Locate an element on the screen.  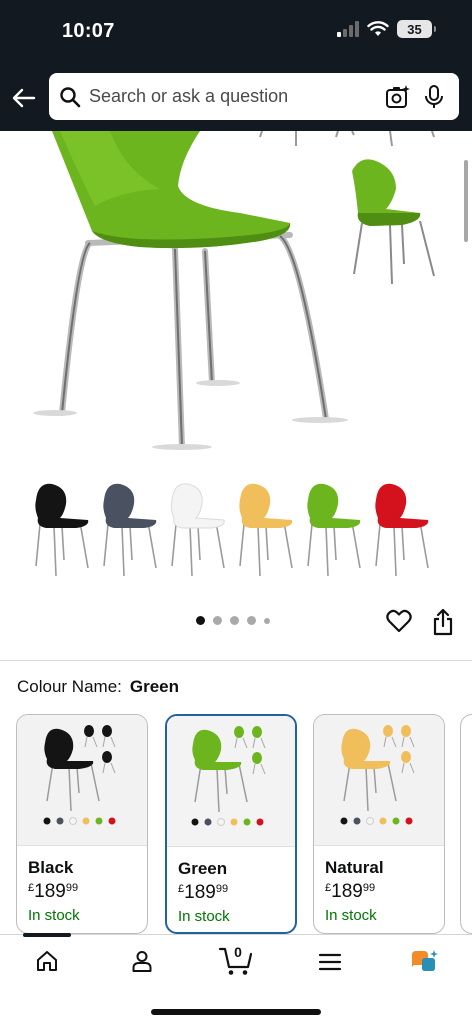
image-page-dots is located at coordinates (233, 620).